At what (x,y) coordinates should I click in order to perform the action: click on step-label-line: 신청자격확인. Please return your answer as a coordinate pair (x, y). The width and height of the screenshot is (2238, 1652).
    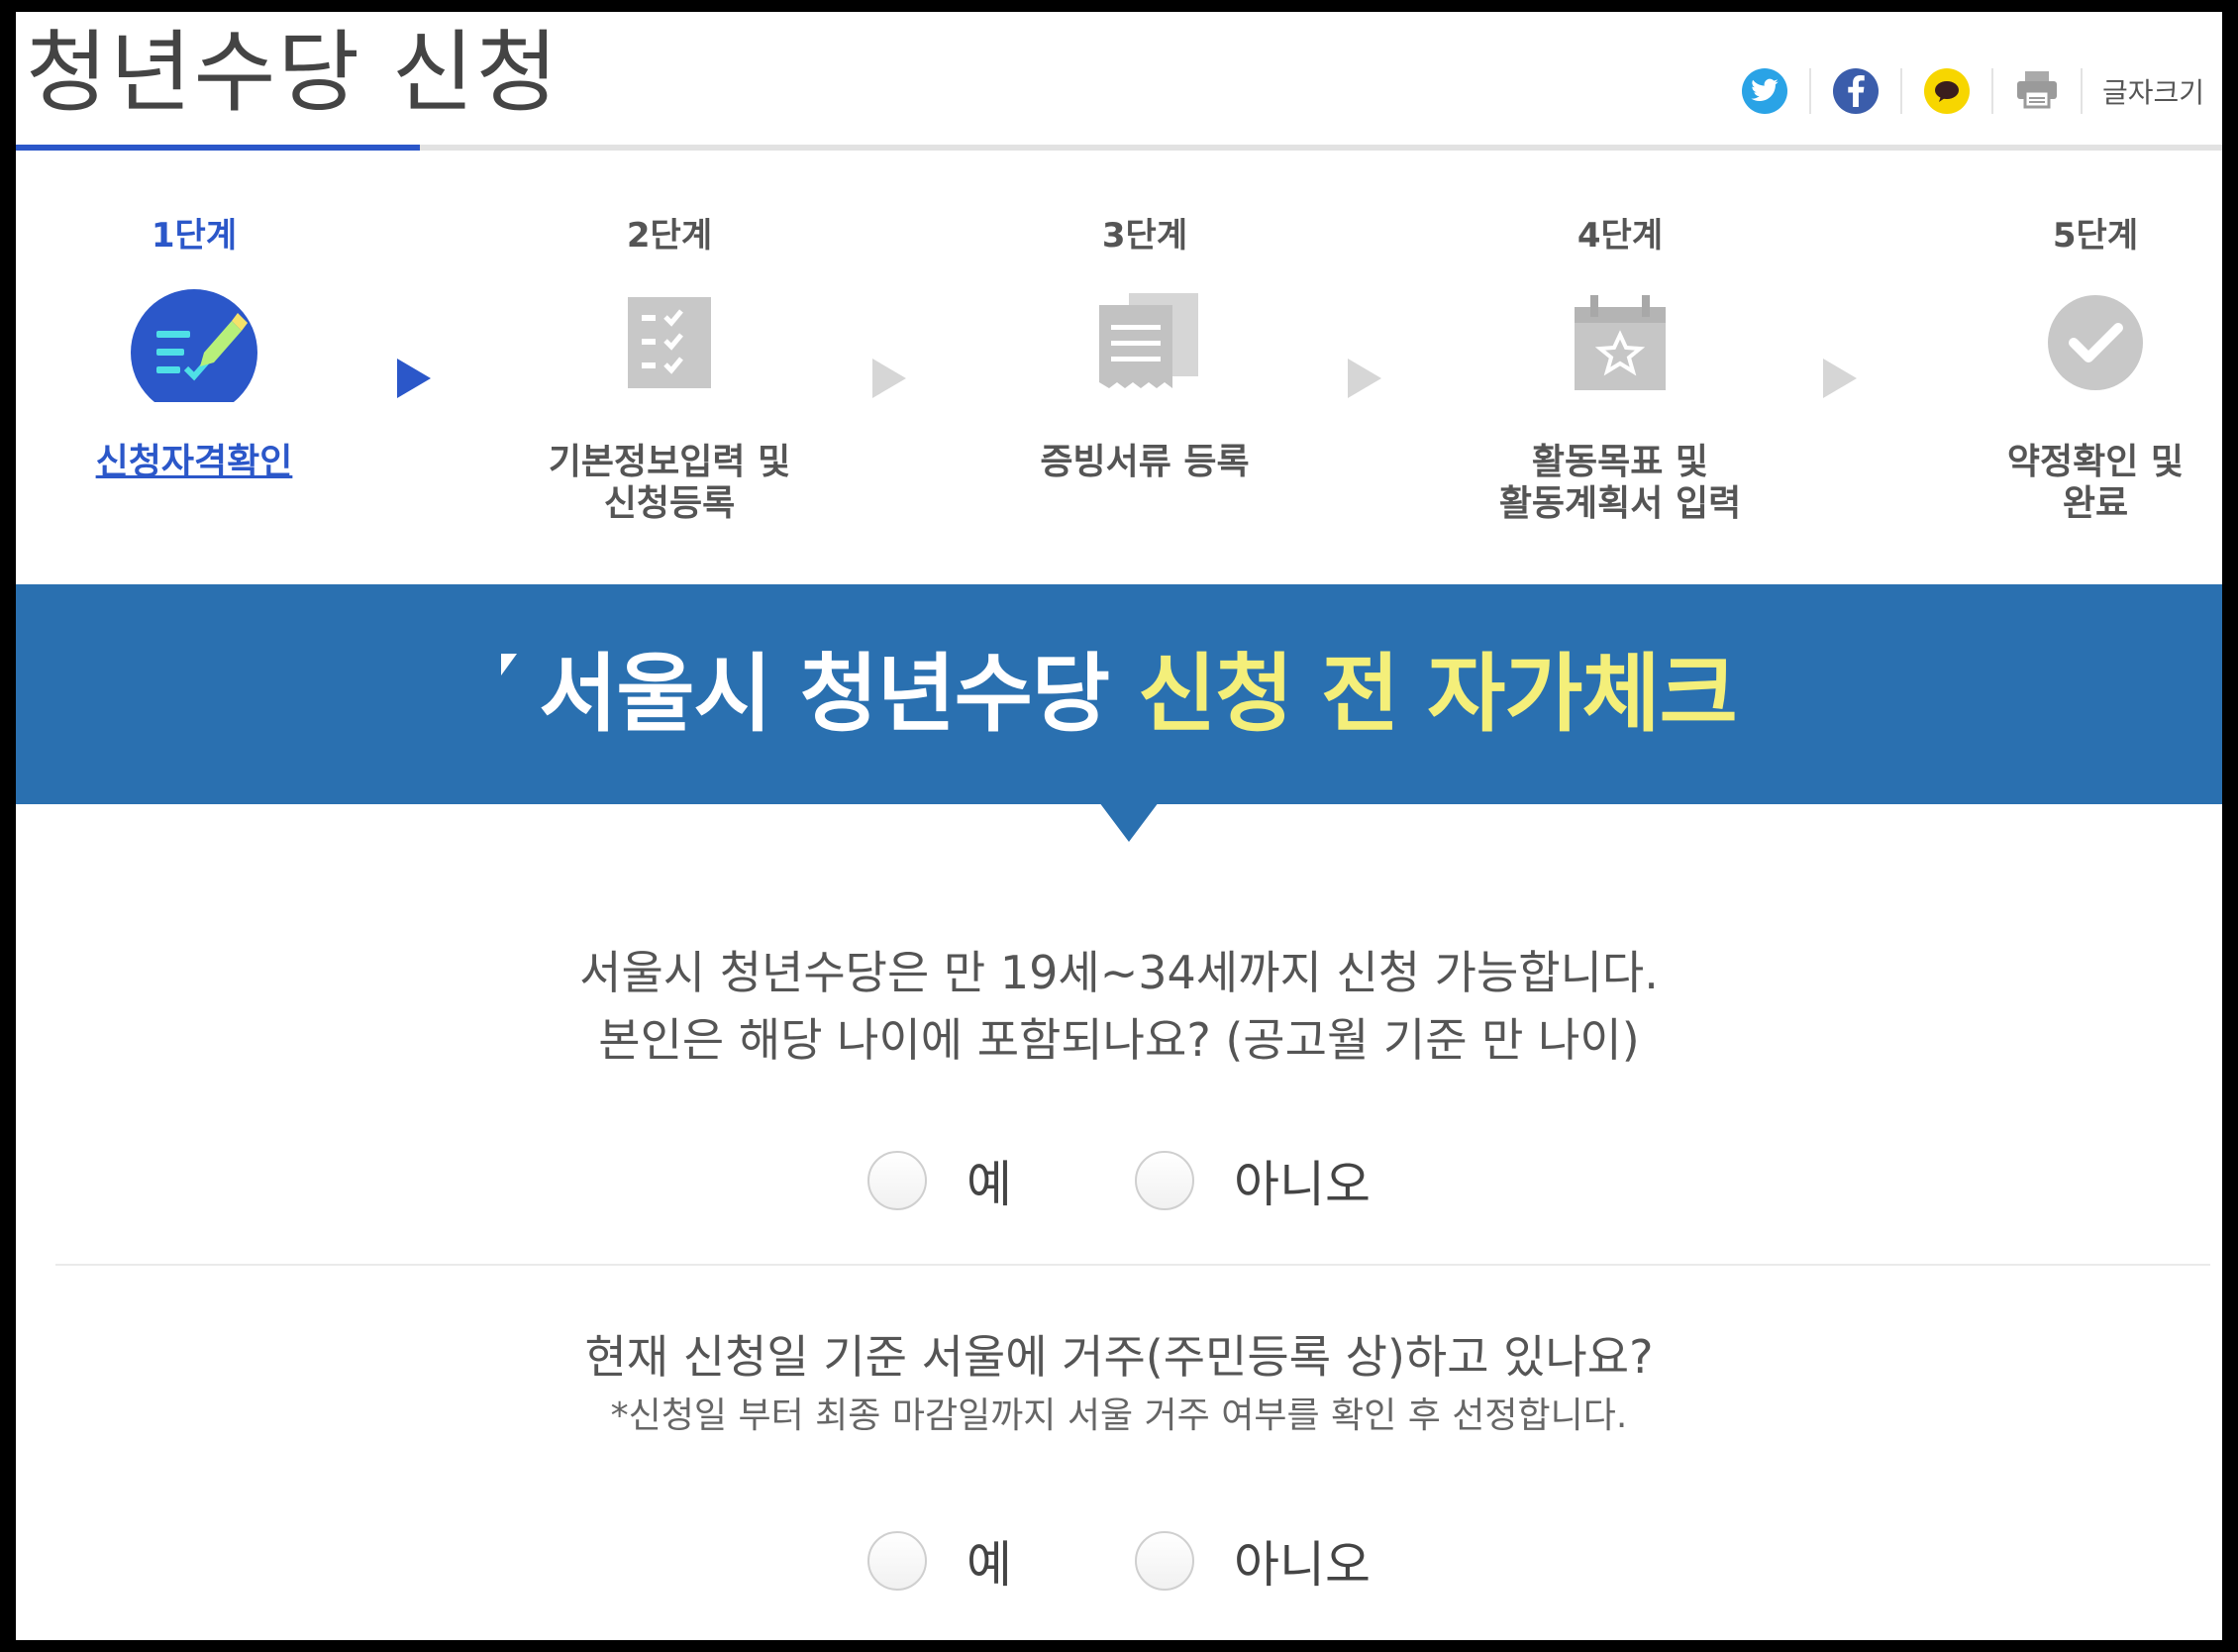
    Looking at the image, I should click on (194, 462).